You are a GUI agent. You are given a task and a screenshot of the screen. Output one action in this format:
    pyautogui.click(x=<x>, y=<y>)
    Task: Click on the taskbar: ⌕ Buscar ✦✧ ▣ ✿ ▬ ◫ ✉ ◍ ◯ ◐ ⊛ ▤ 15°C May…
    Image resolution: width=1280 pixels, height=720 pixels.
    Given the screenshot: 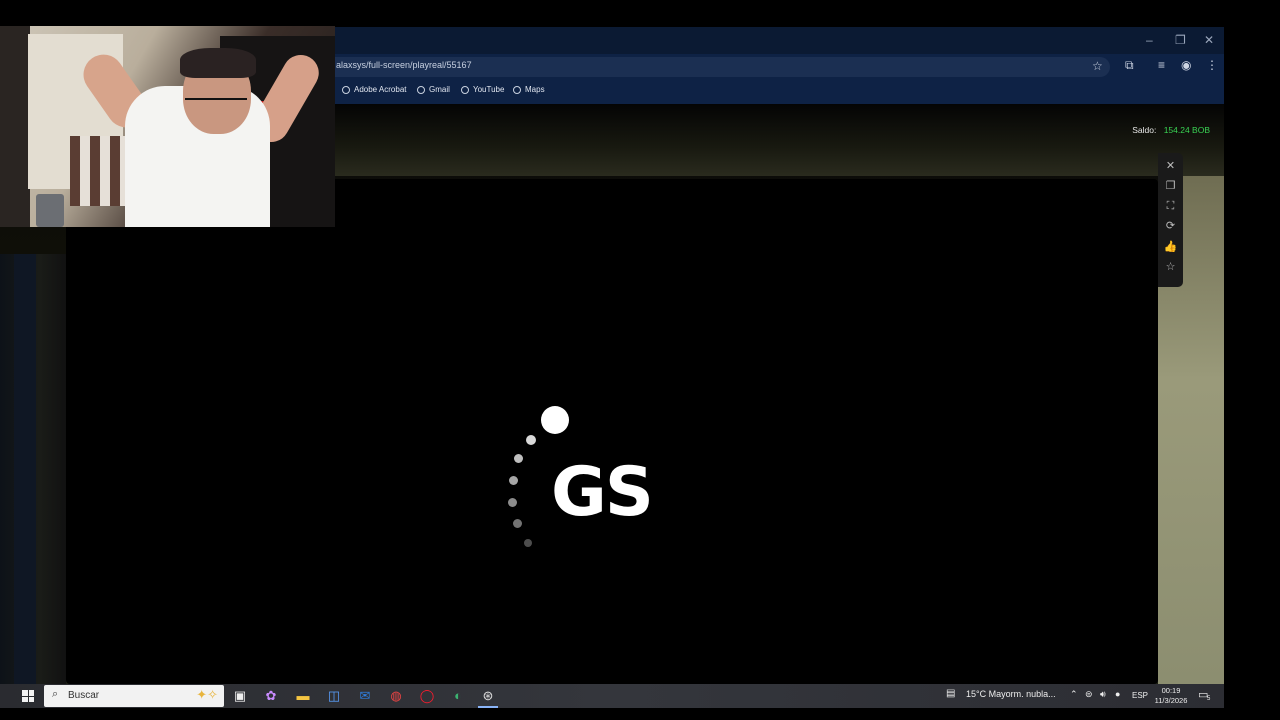 What is the action you would take?
    pyautogui.click(x=612, y=696)
    